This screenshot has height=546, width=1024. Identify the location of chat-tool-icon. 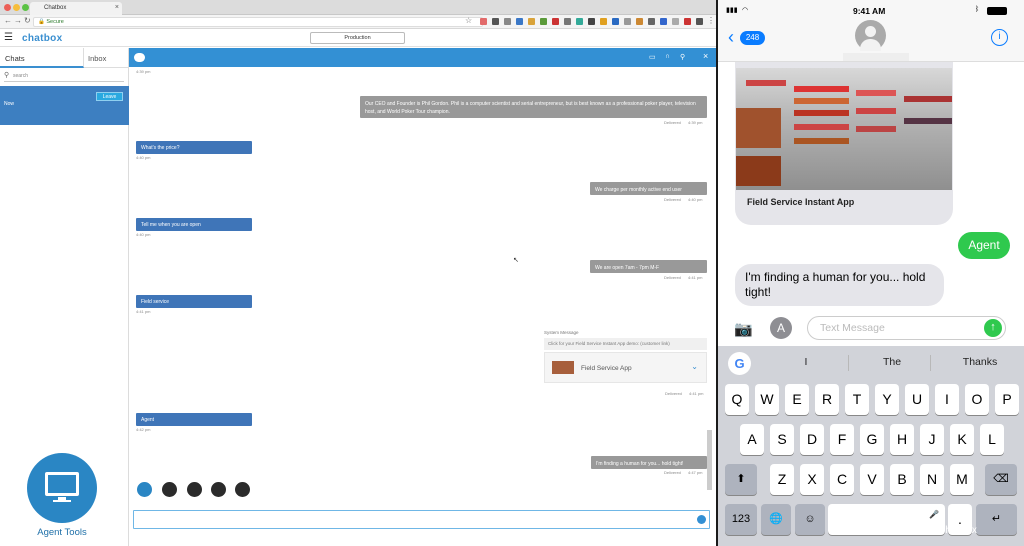
(144, 489).